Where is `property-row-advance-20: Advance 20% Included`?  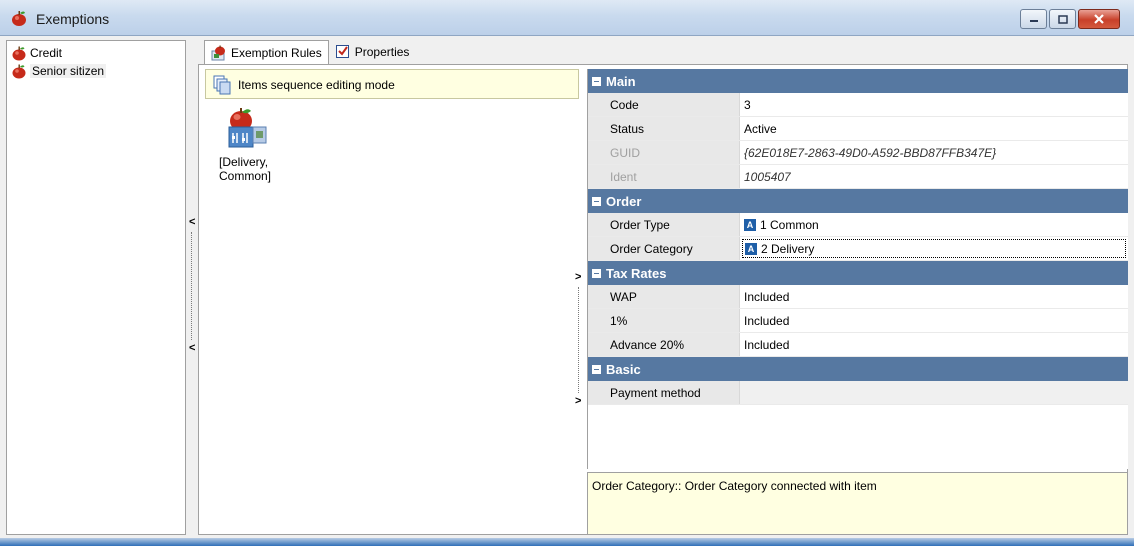
property-row-advance-20: Advance 20% Included is located at coordinates (858, 345).